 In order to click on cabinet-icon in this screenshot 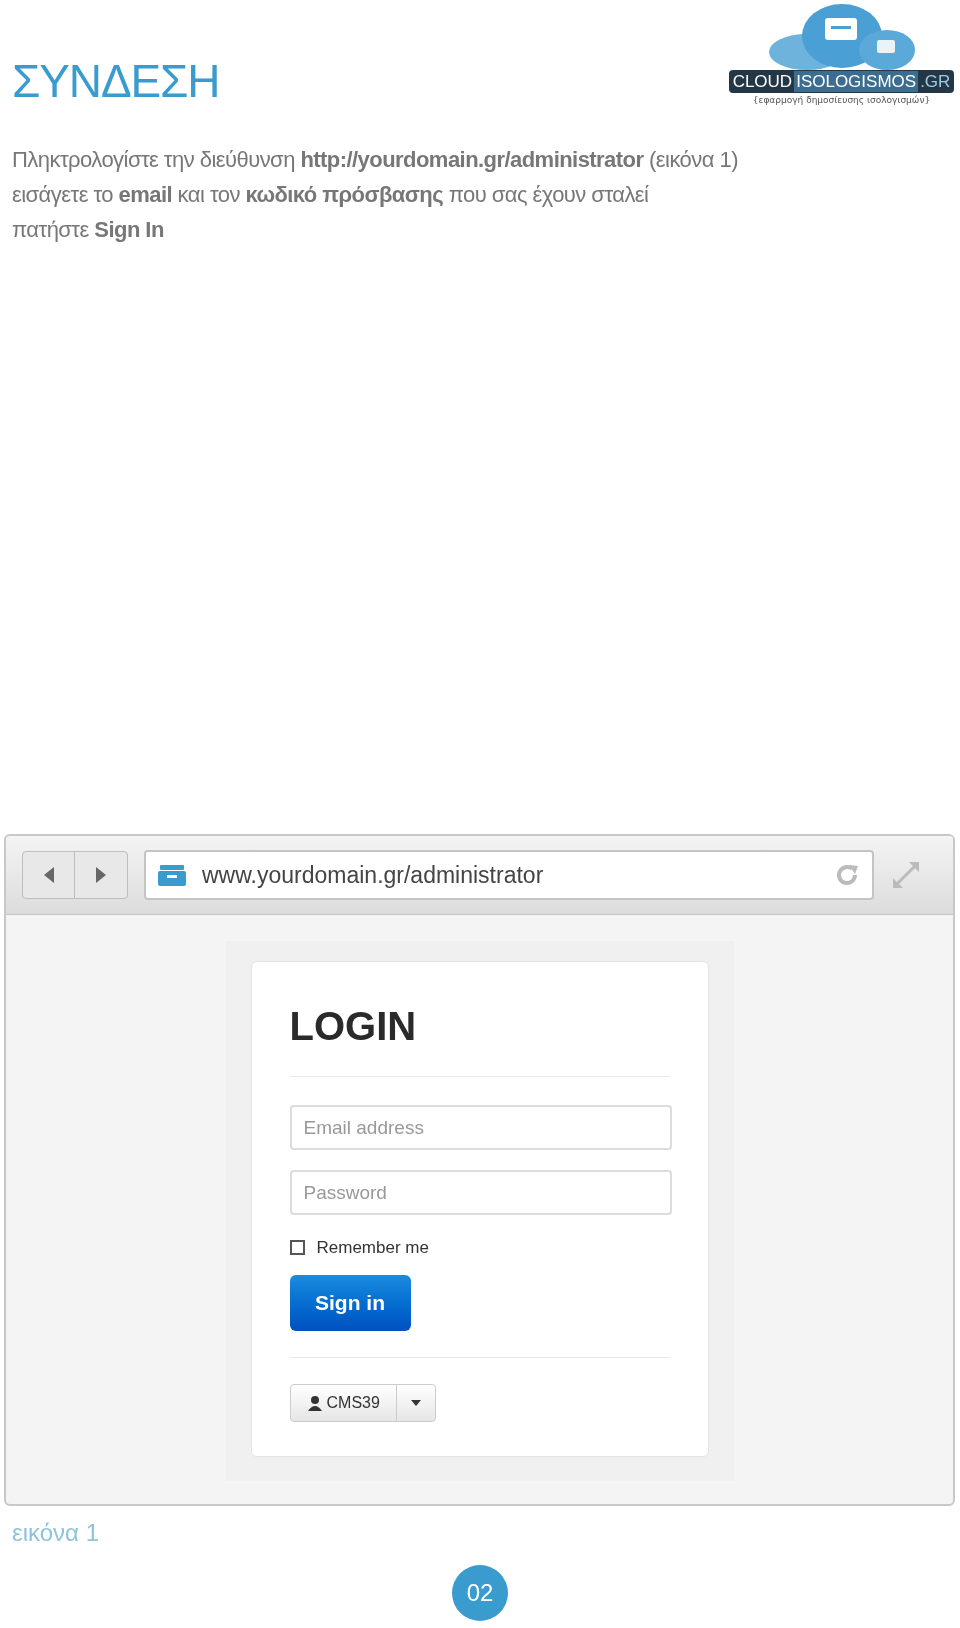, I will do `click(172, 875)`.